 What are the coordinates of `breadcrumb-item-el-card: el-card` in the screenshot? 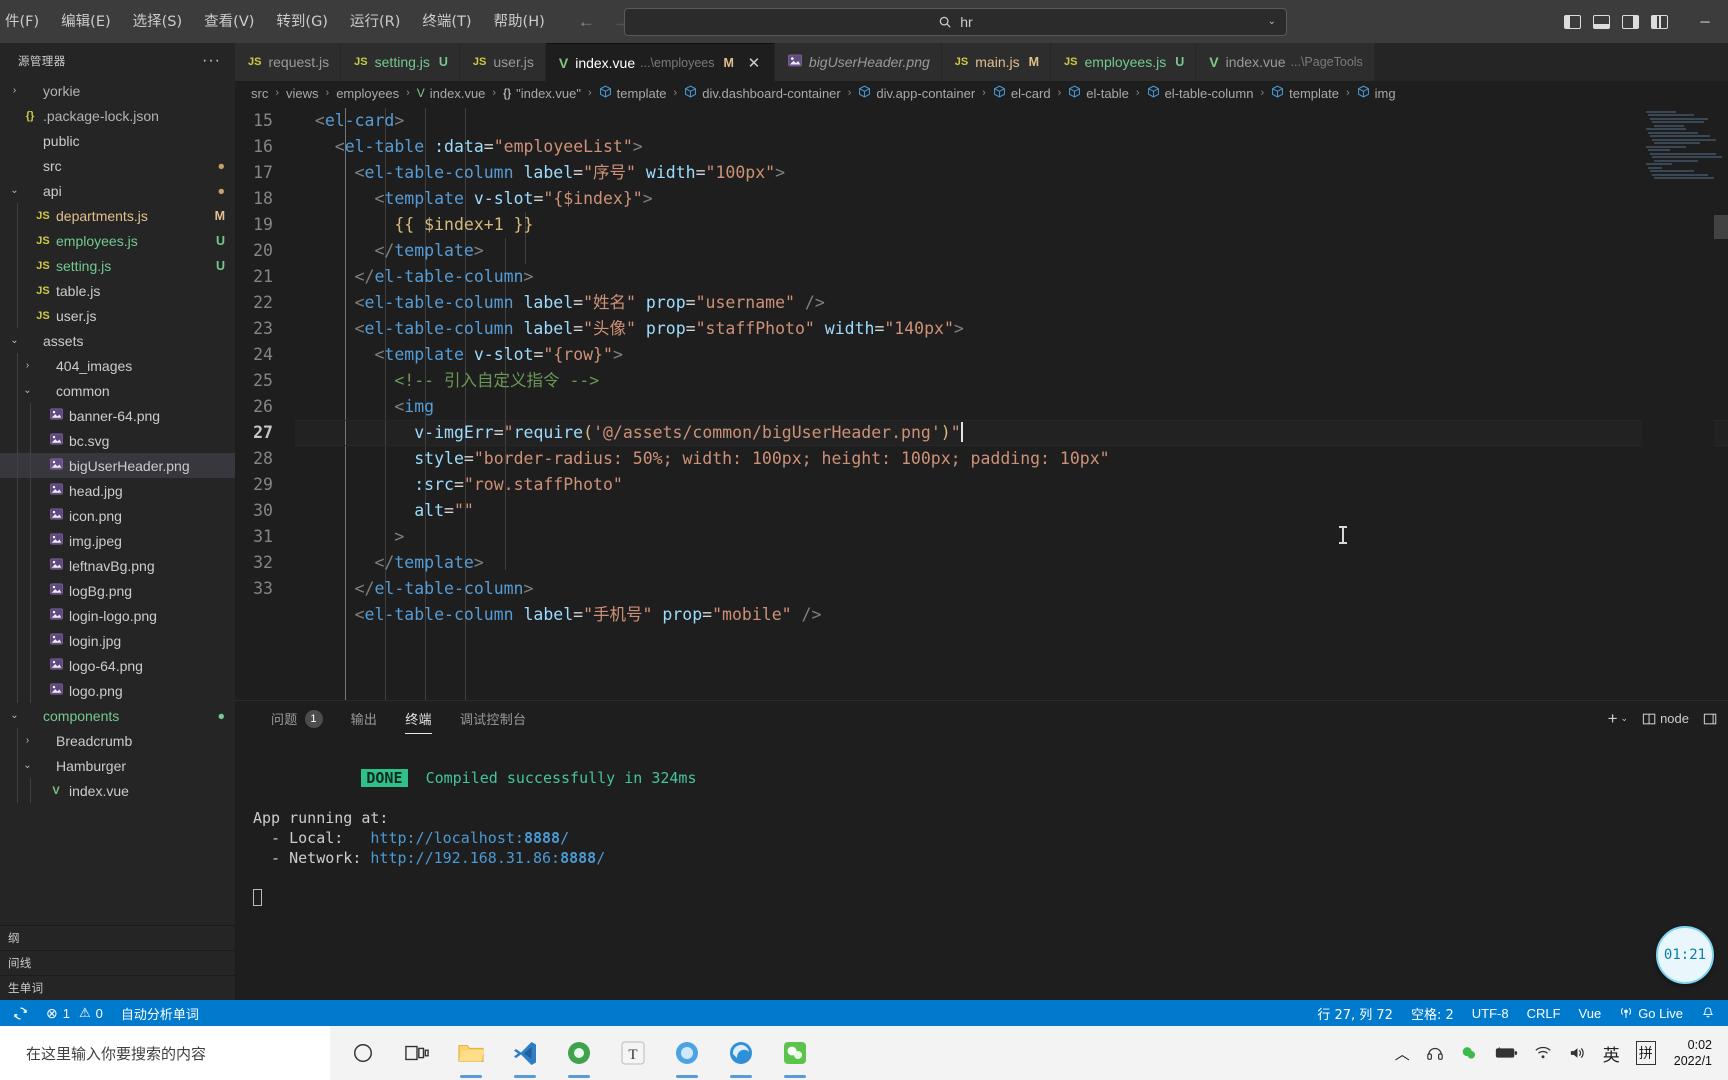 It's located at (1022, 93).